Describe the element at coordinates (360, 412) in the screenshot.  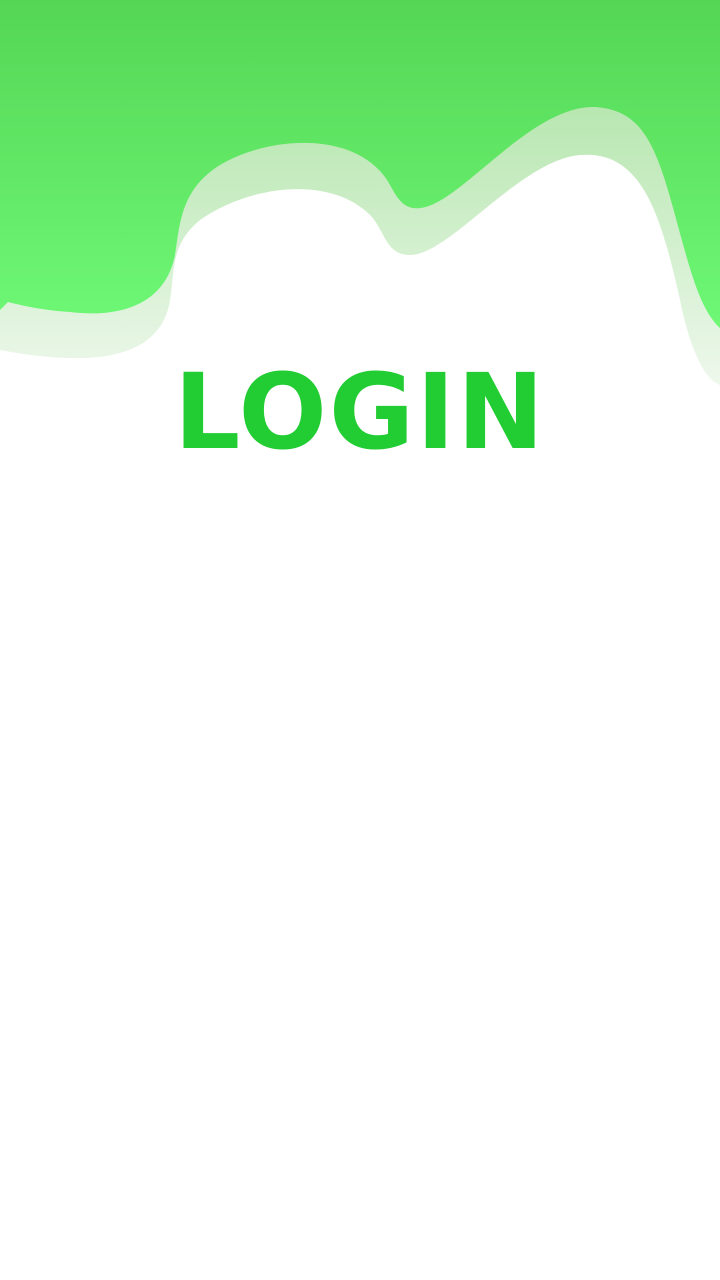
I see `login-title: LOGIN` at that location.